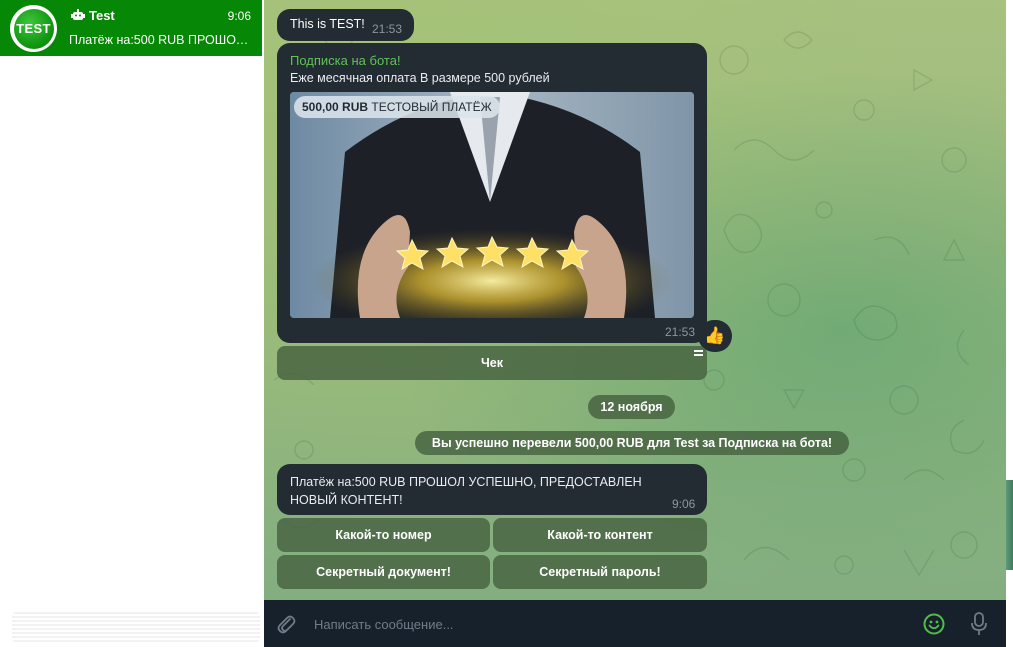 Image resolution: width=1013 pixels, height=647 pixels. What do you see at coordinates (631, 407) in the screenshot?
I see `date-separator: 12 ноября` at bounding box center [631, 407].